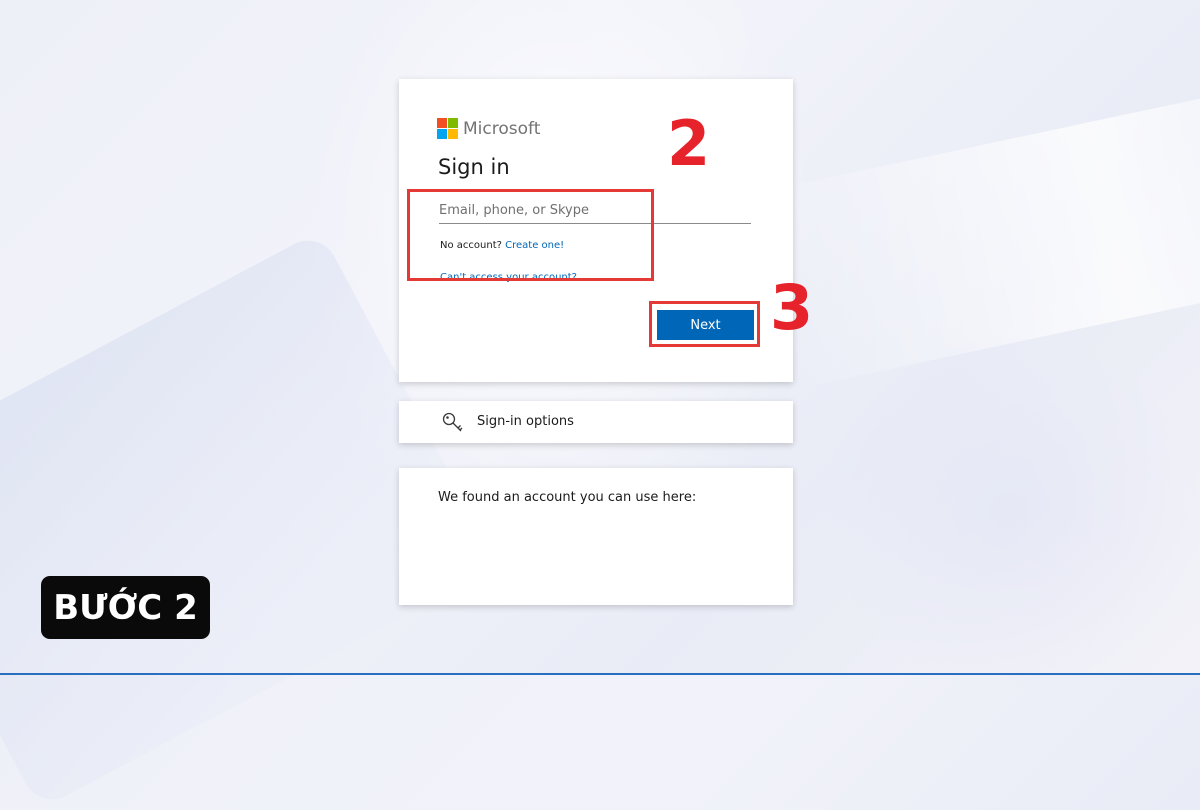  I want to click on email-highlight-box, so click(530, 235).